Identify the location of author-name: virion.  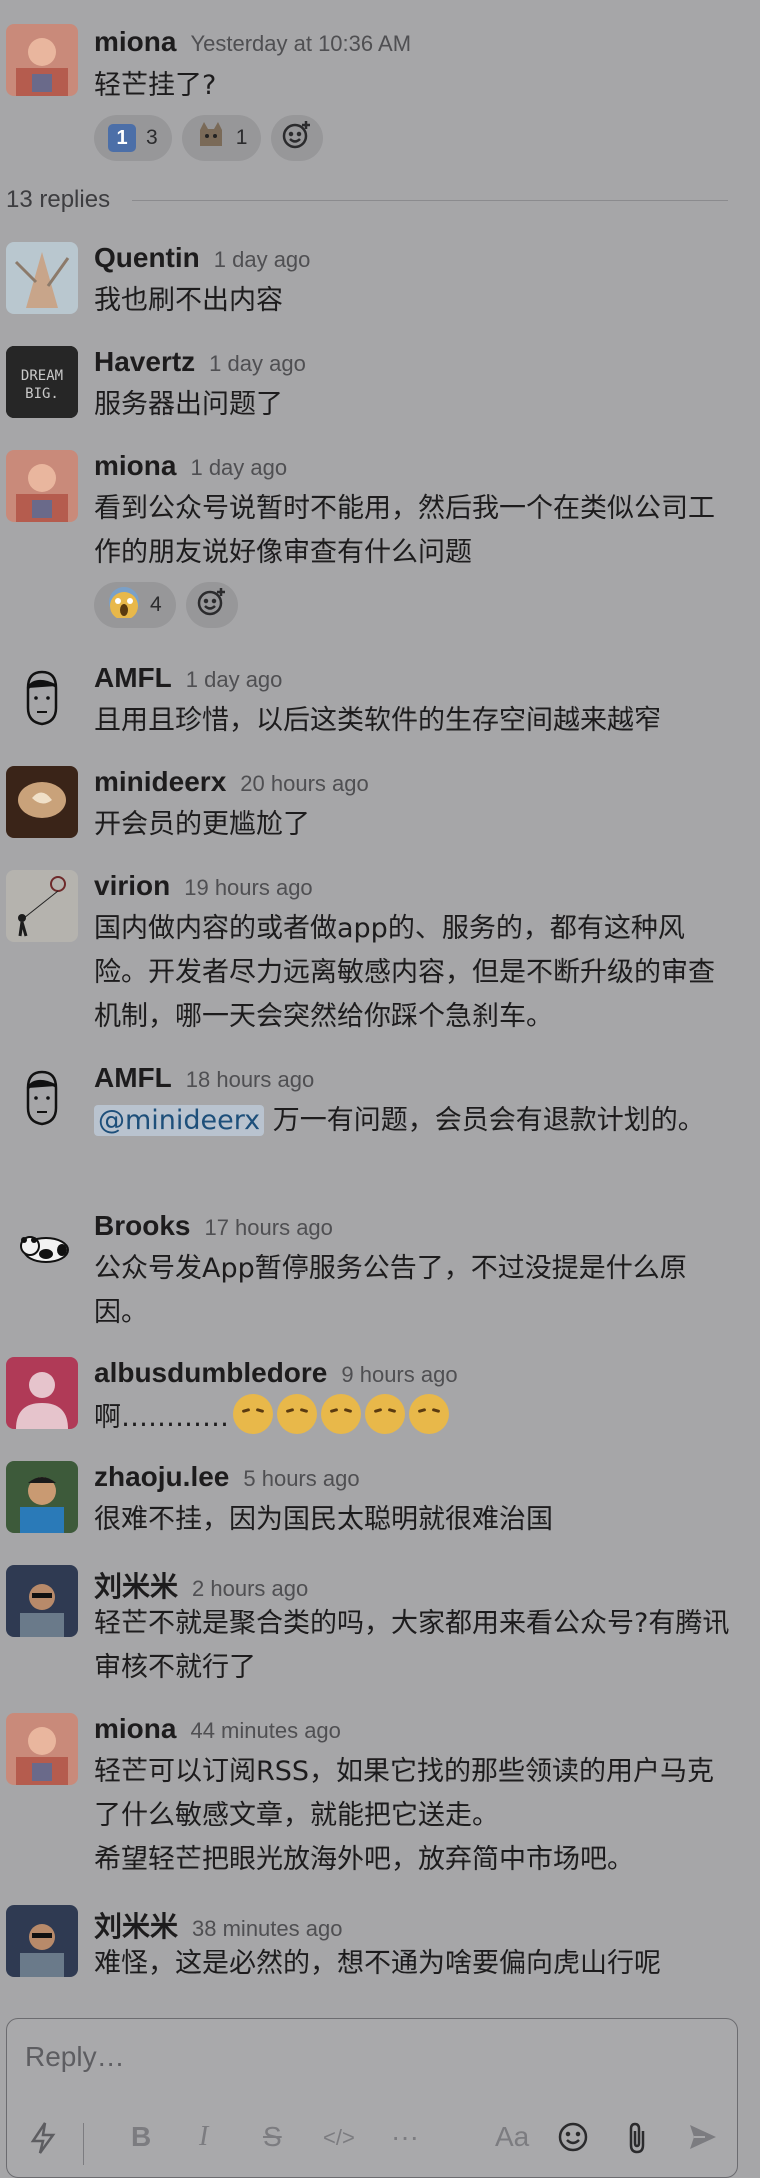
(132, 886).